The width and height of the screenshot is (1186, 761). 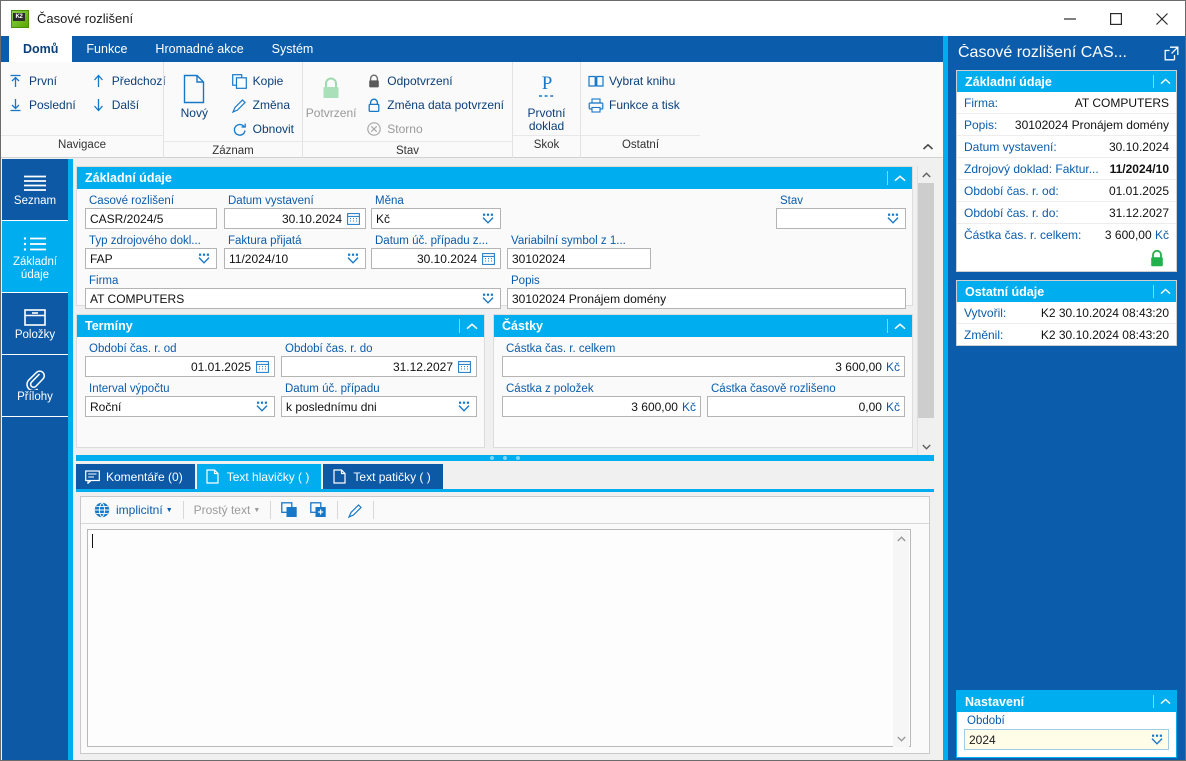 What do you see at coordinates (180, 366) in the screenshot?
I see `obdobi-od-input: 01.01.2025` at bounding box center [180, 366].